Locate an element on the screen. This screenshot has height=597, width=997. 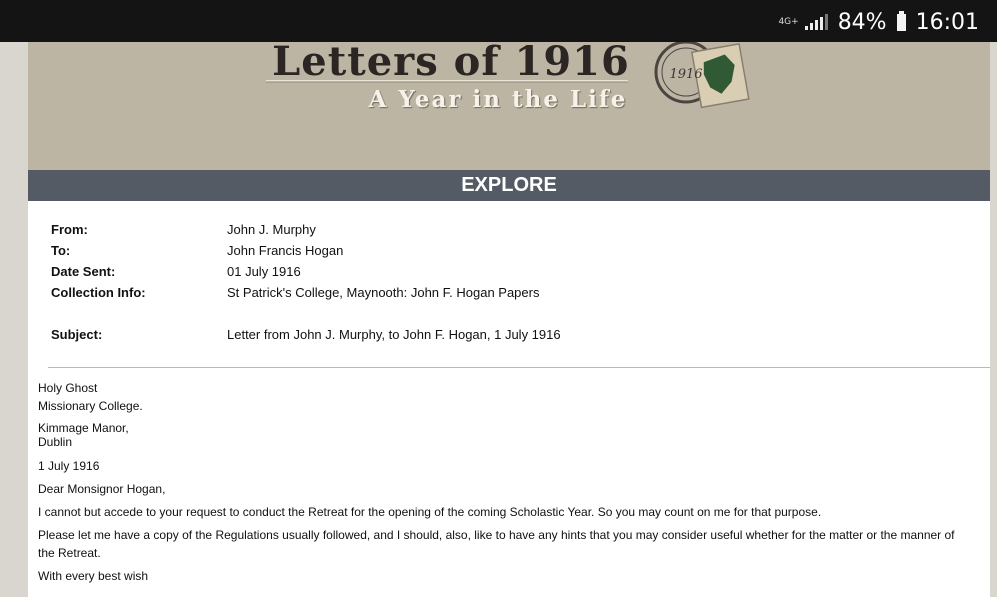
address-line: Kimmage Manor, is located at coordinates (83, 428).